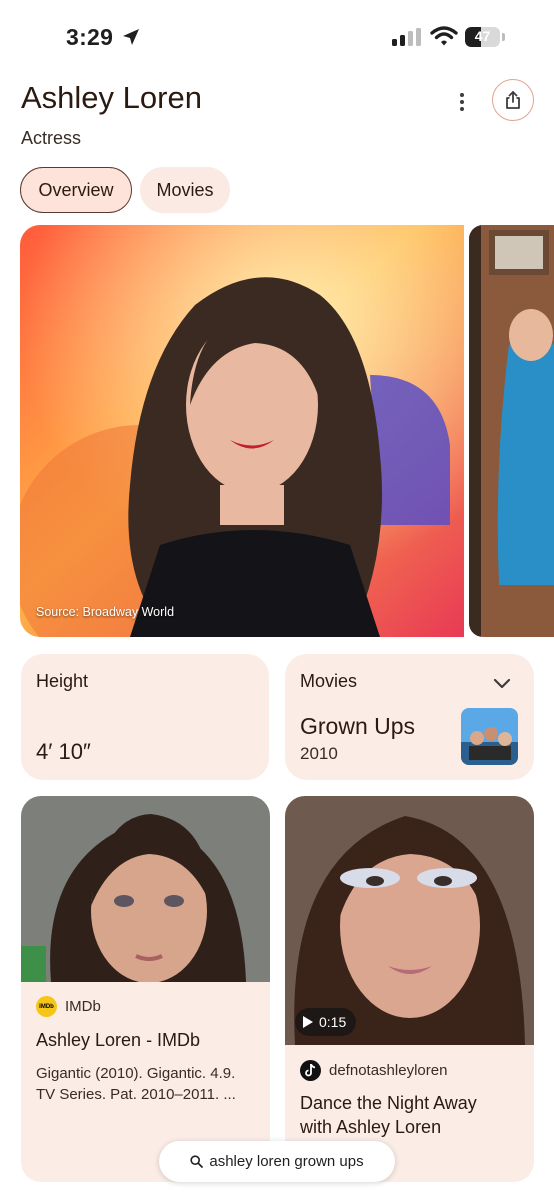 The height and width of the screenshot is (1200, 554). I want to click on result-thumbnail, so click(145, 889).